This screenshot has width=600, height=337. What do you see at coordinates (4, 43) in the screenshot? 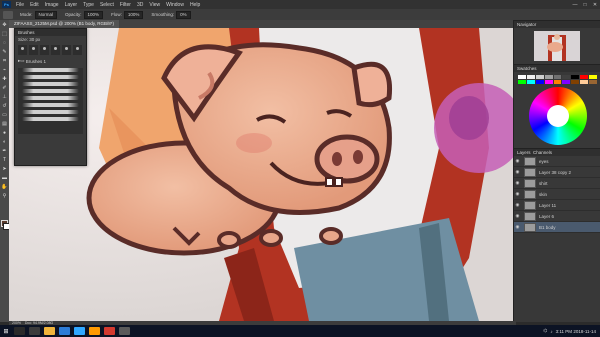
I see `lasso-tool-icon: ◌` at bounding box center [4, 43].